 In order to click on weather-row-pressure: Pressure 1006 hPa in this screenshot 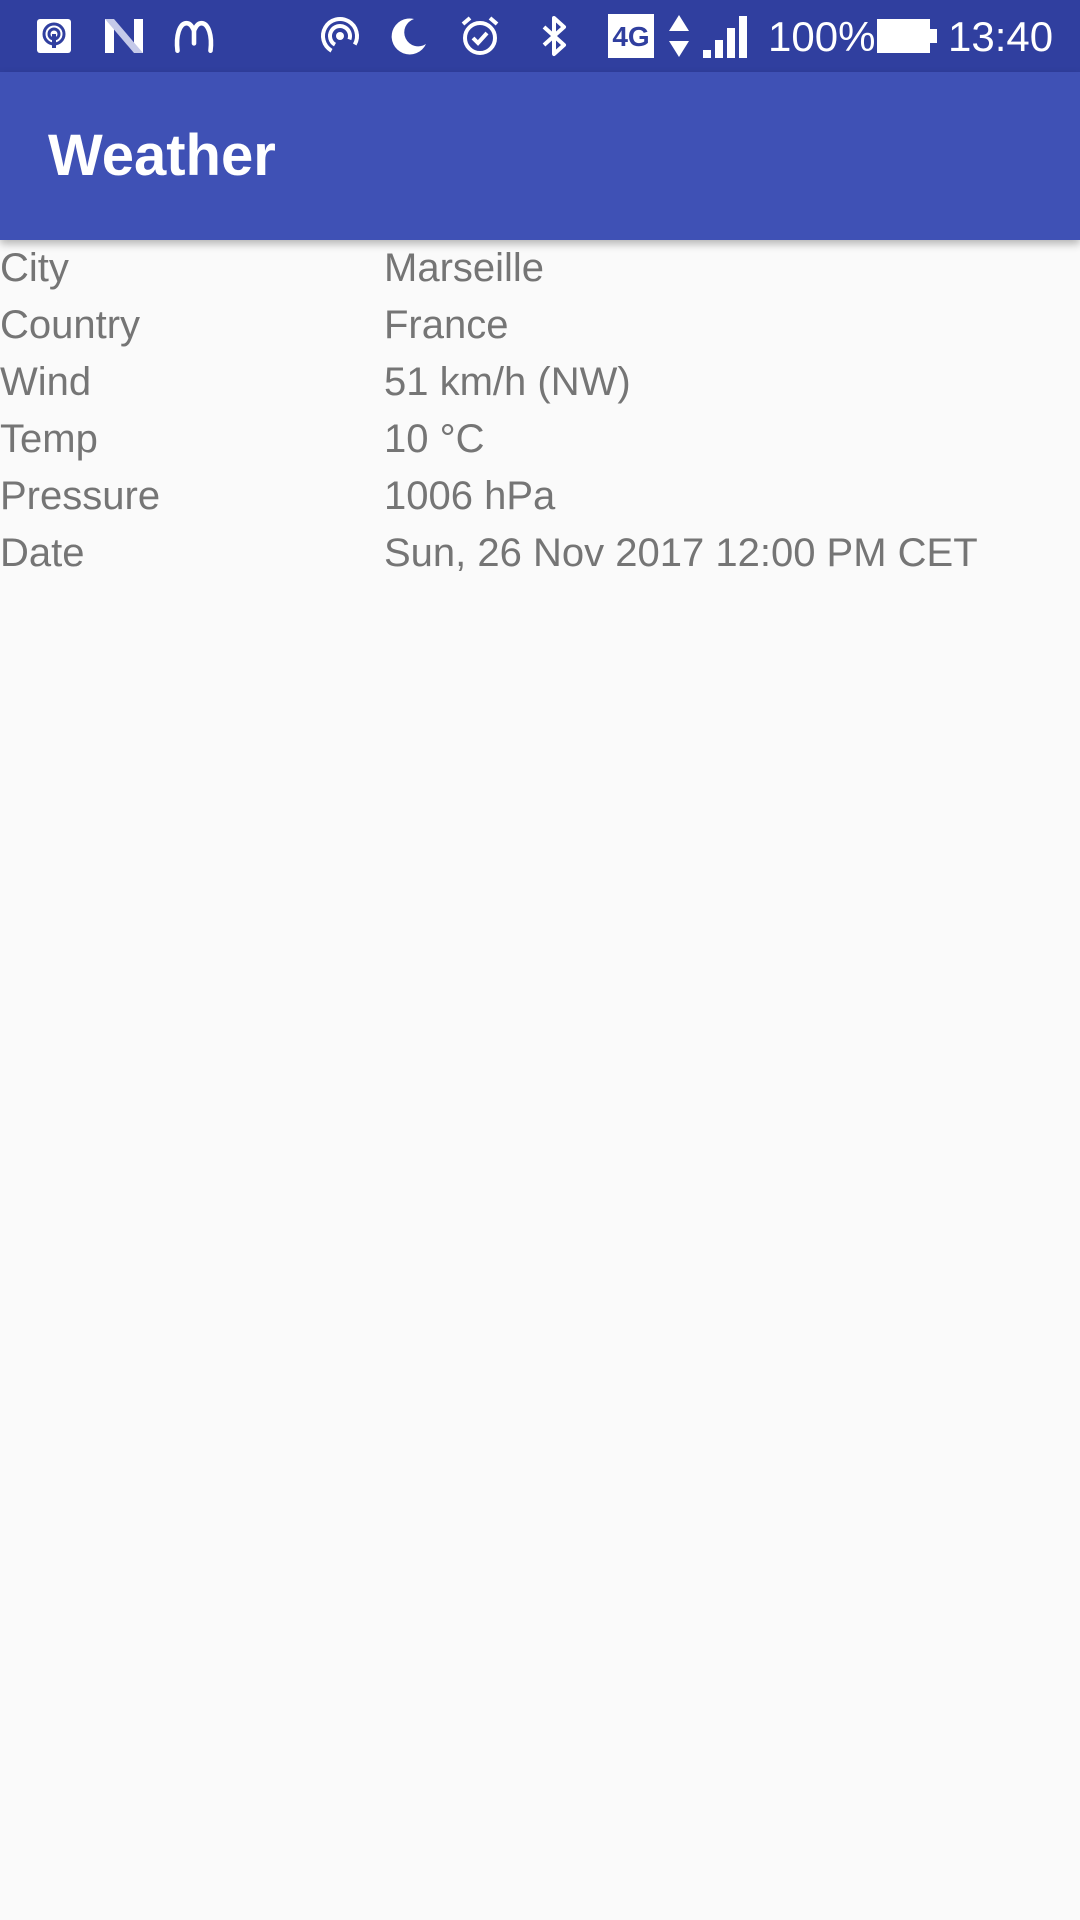, I will do `click(540, 496)`.